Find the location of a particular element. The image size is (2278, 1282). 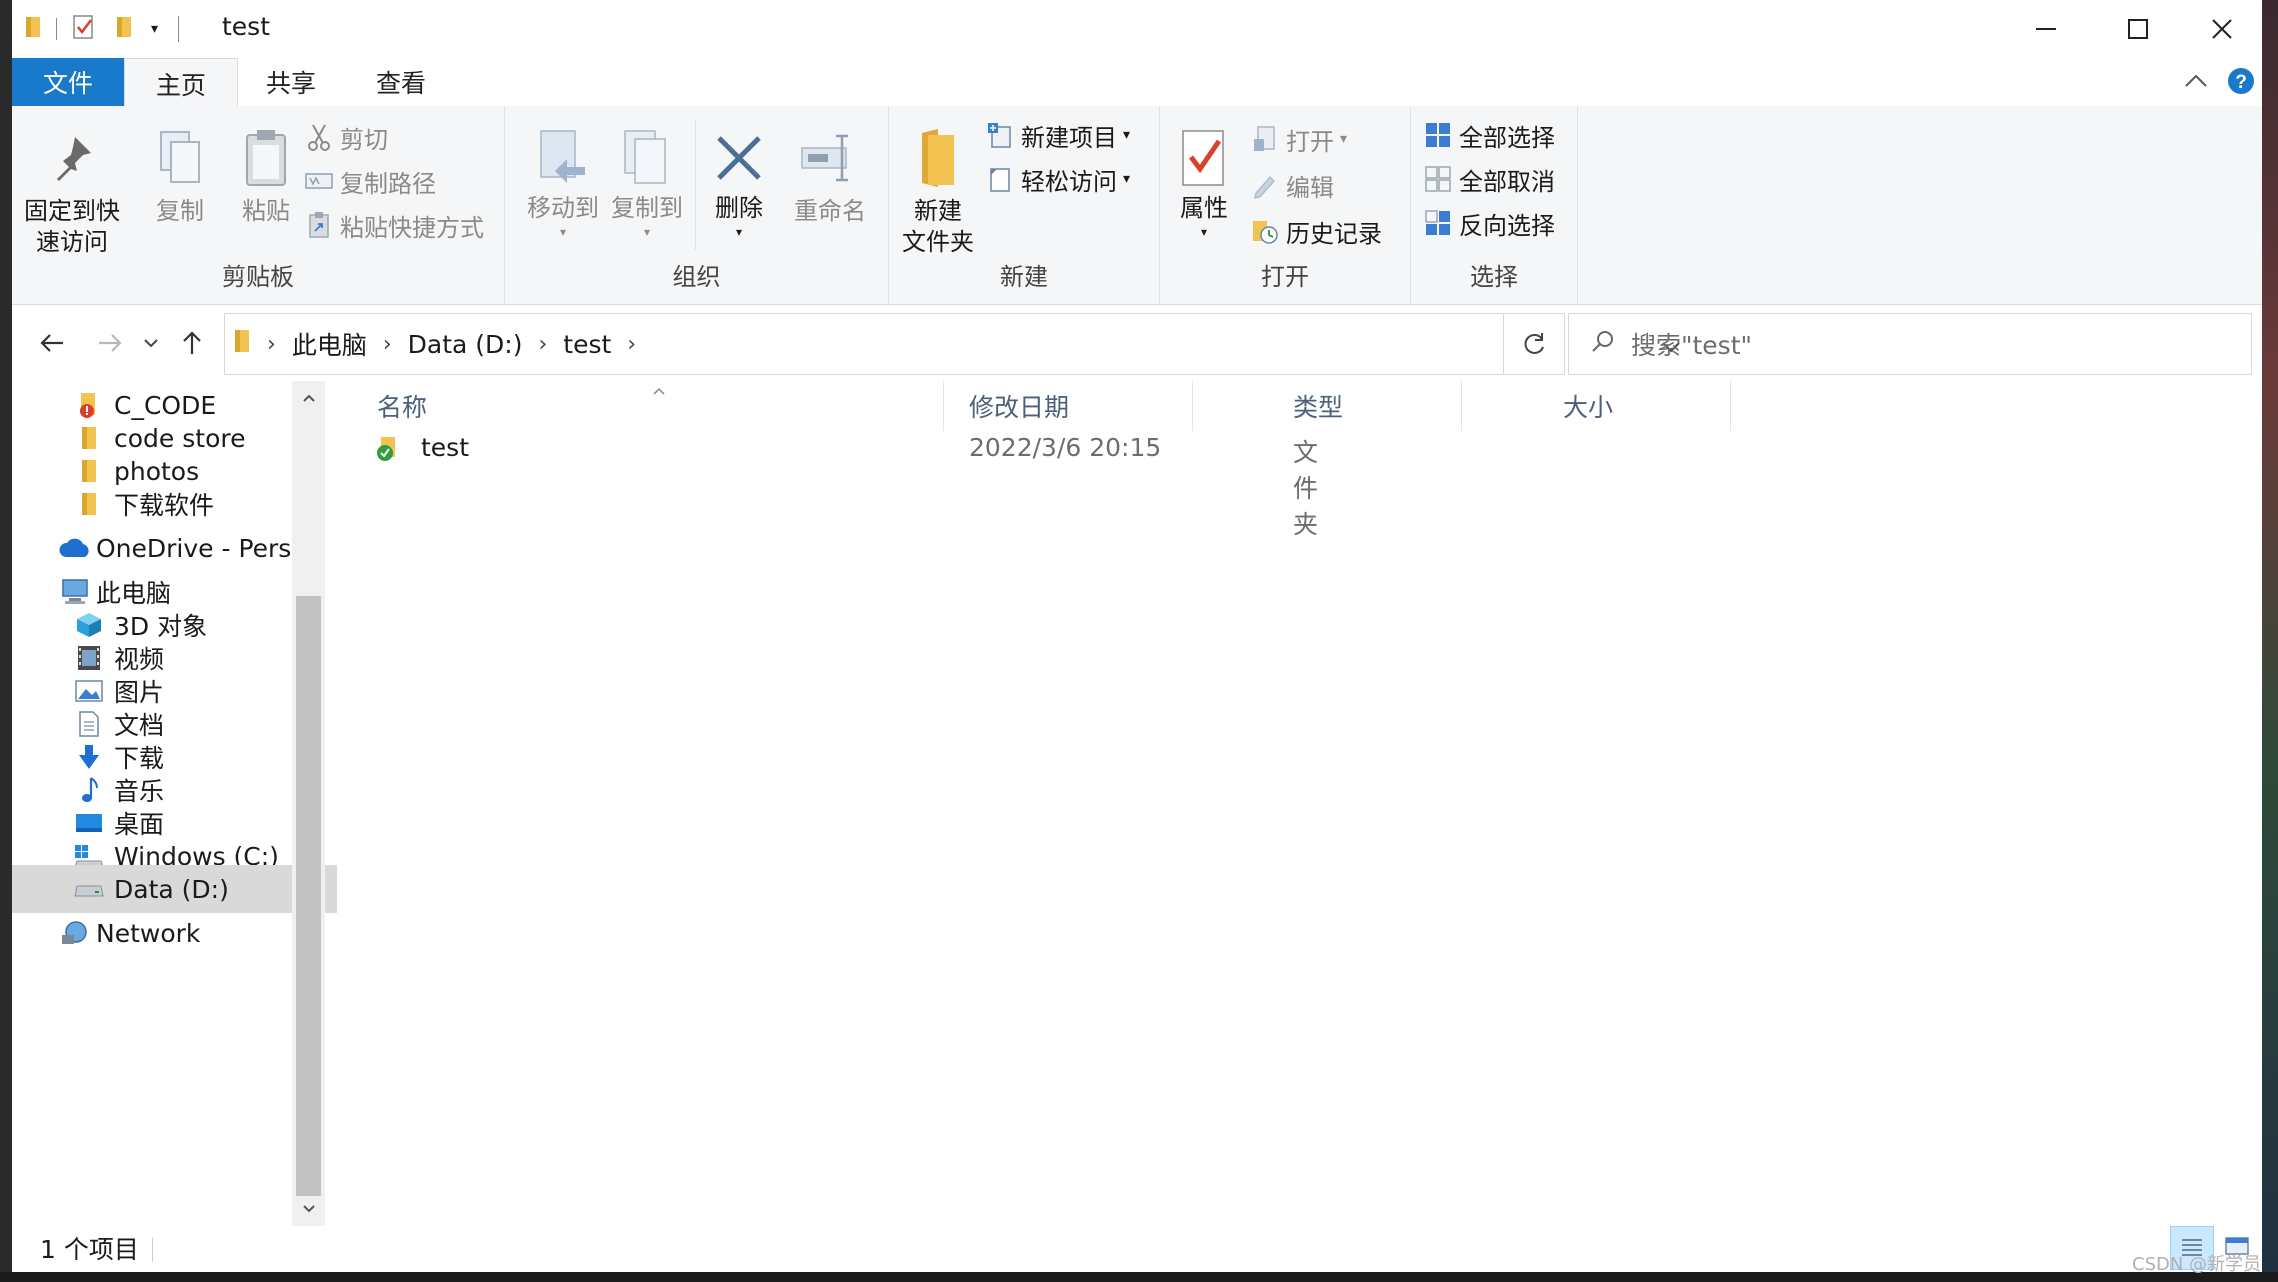

watermark: CSDN @新学员 is located at coordinates (2197, 1264).